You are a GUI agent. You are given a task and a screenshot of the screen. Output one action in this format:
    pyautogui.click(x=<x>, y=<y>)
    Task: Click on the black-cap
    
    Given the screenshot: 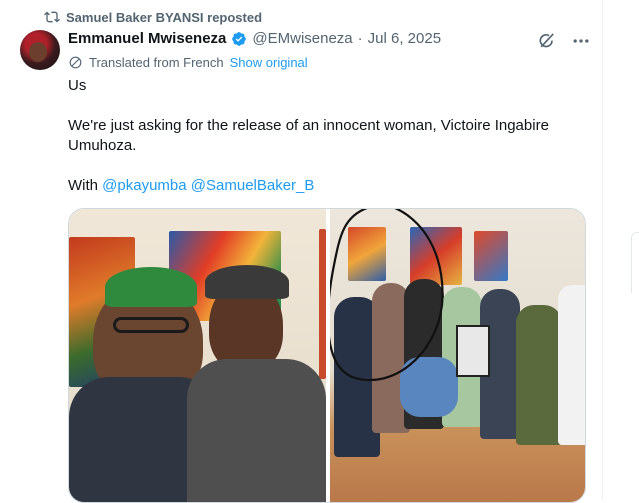 What is the action you would take?
    pyautogui.click(x=247, y=282)
    